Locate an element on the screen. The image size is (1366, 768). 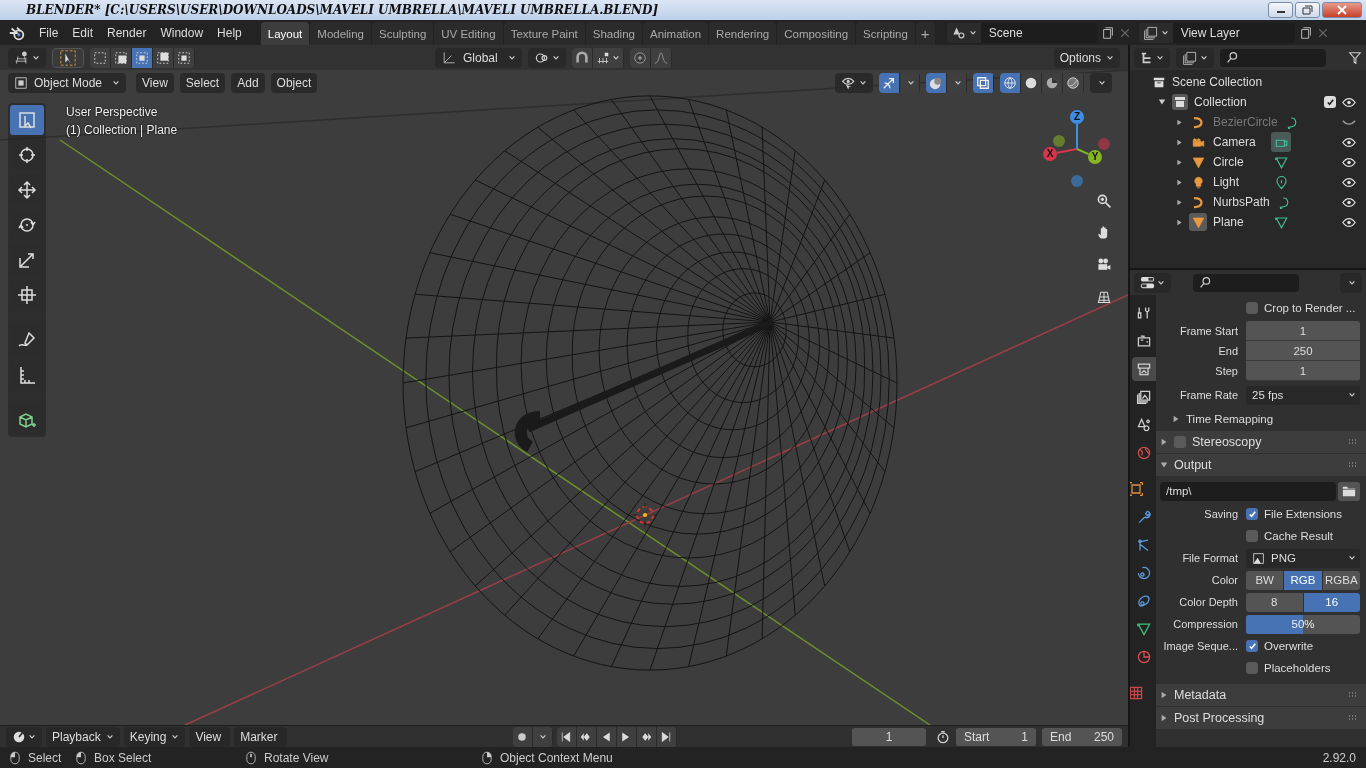
object-name: Circle is located at coordinates (1239, 162).